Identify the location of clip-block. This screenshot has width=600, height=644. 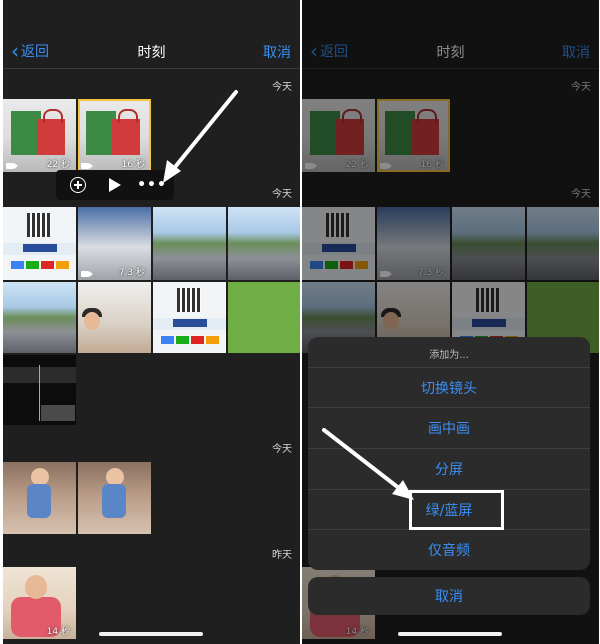
(58, 413).